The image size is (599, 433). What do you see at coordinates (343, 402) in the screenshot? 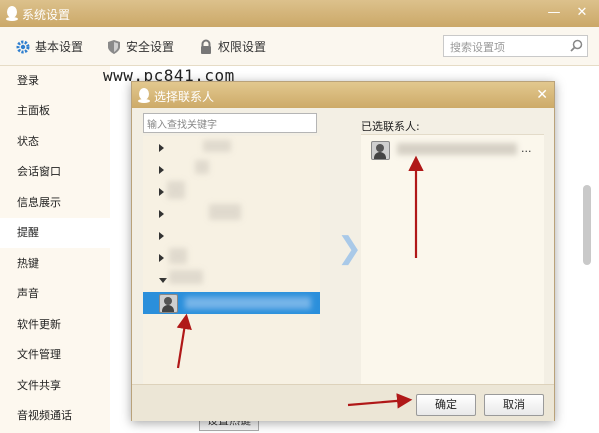
I see `dialog-footer: 确定 取消` at bounding box center [343, 402].